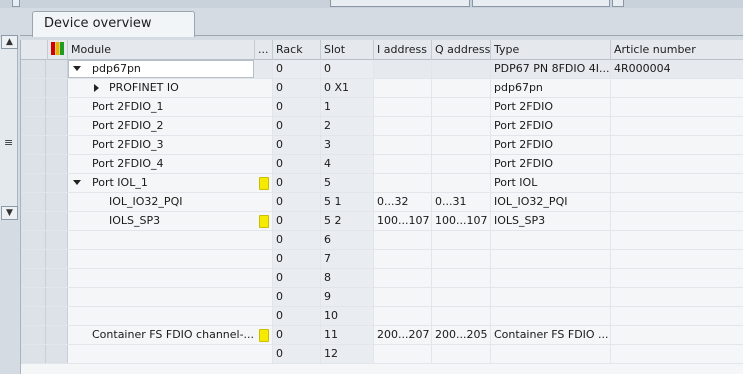 Image resolution: width=743 pixels, height=374 pixels. What do you see at coordinates (58, 50) in the screenshot?
I see `filter-icon` at bounding box center [58, 50].